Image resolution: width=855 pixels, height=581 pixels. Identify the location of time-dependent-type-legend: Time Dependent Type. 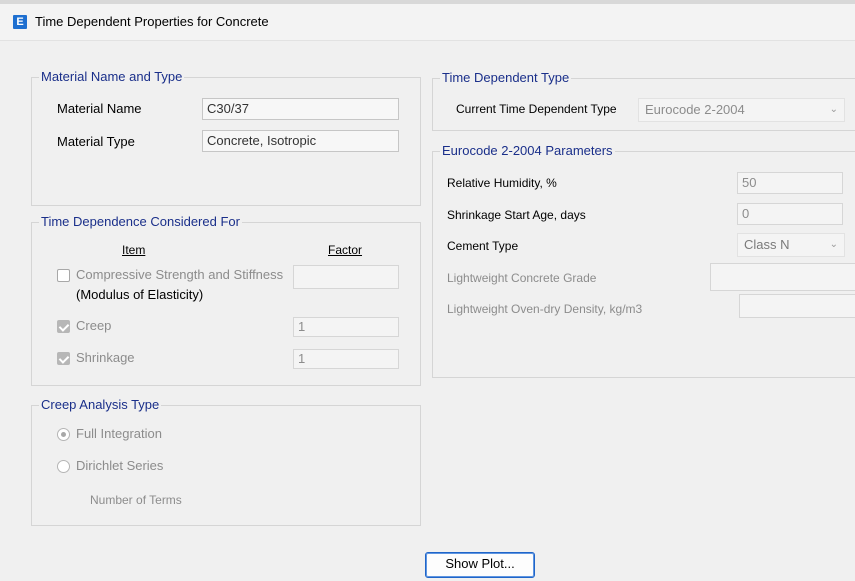
(506, 78).